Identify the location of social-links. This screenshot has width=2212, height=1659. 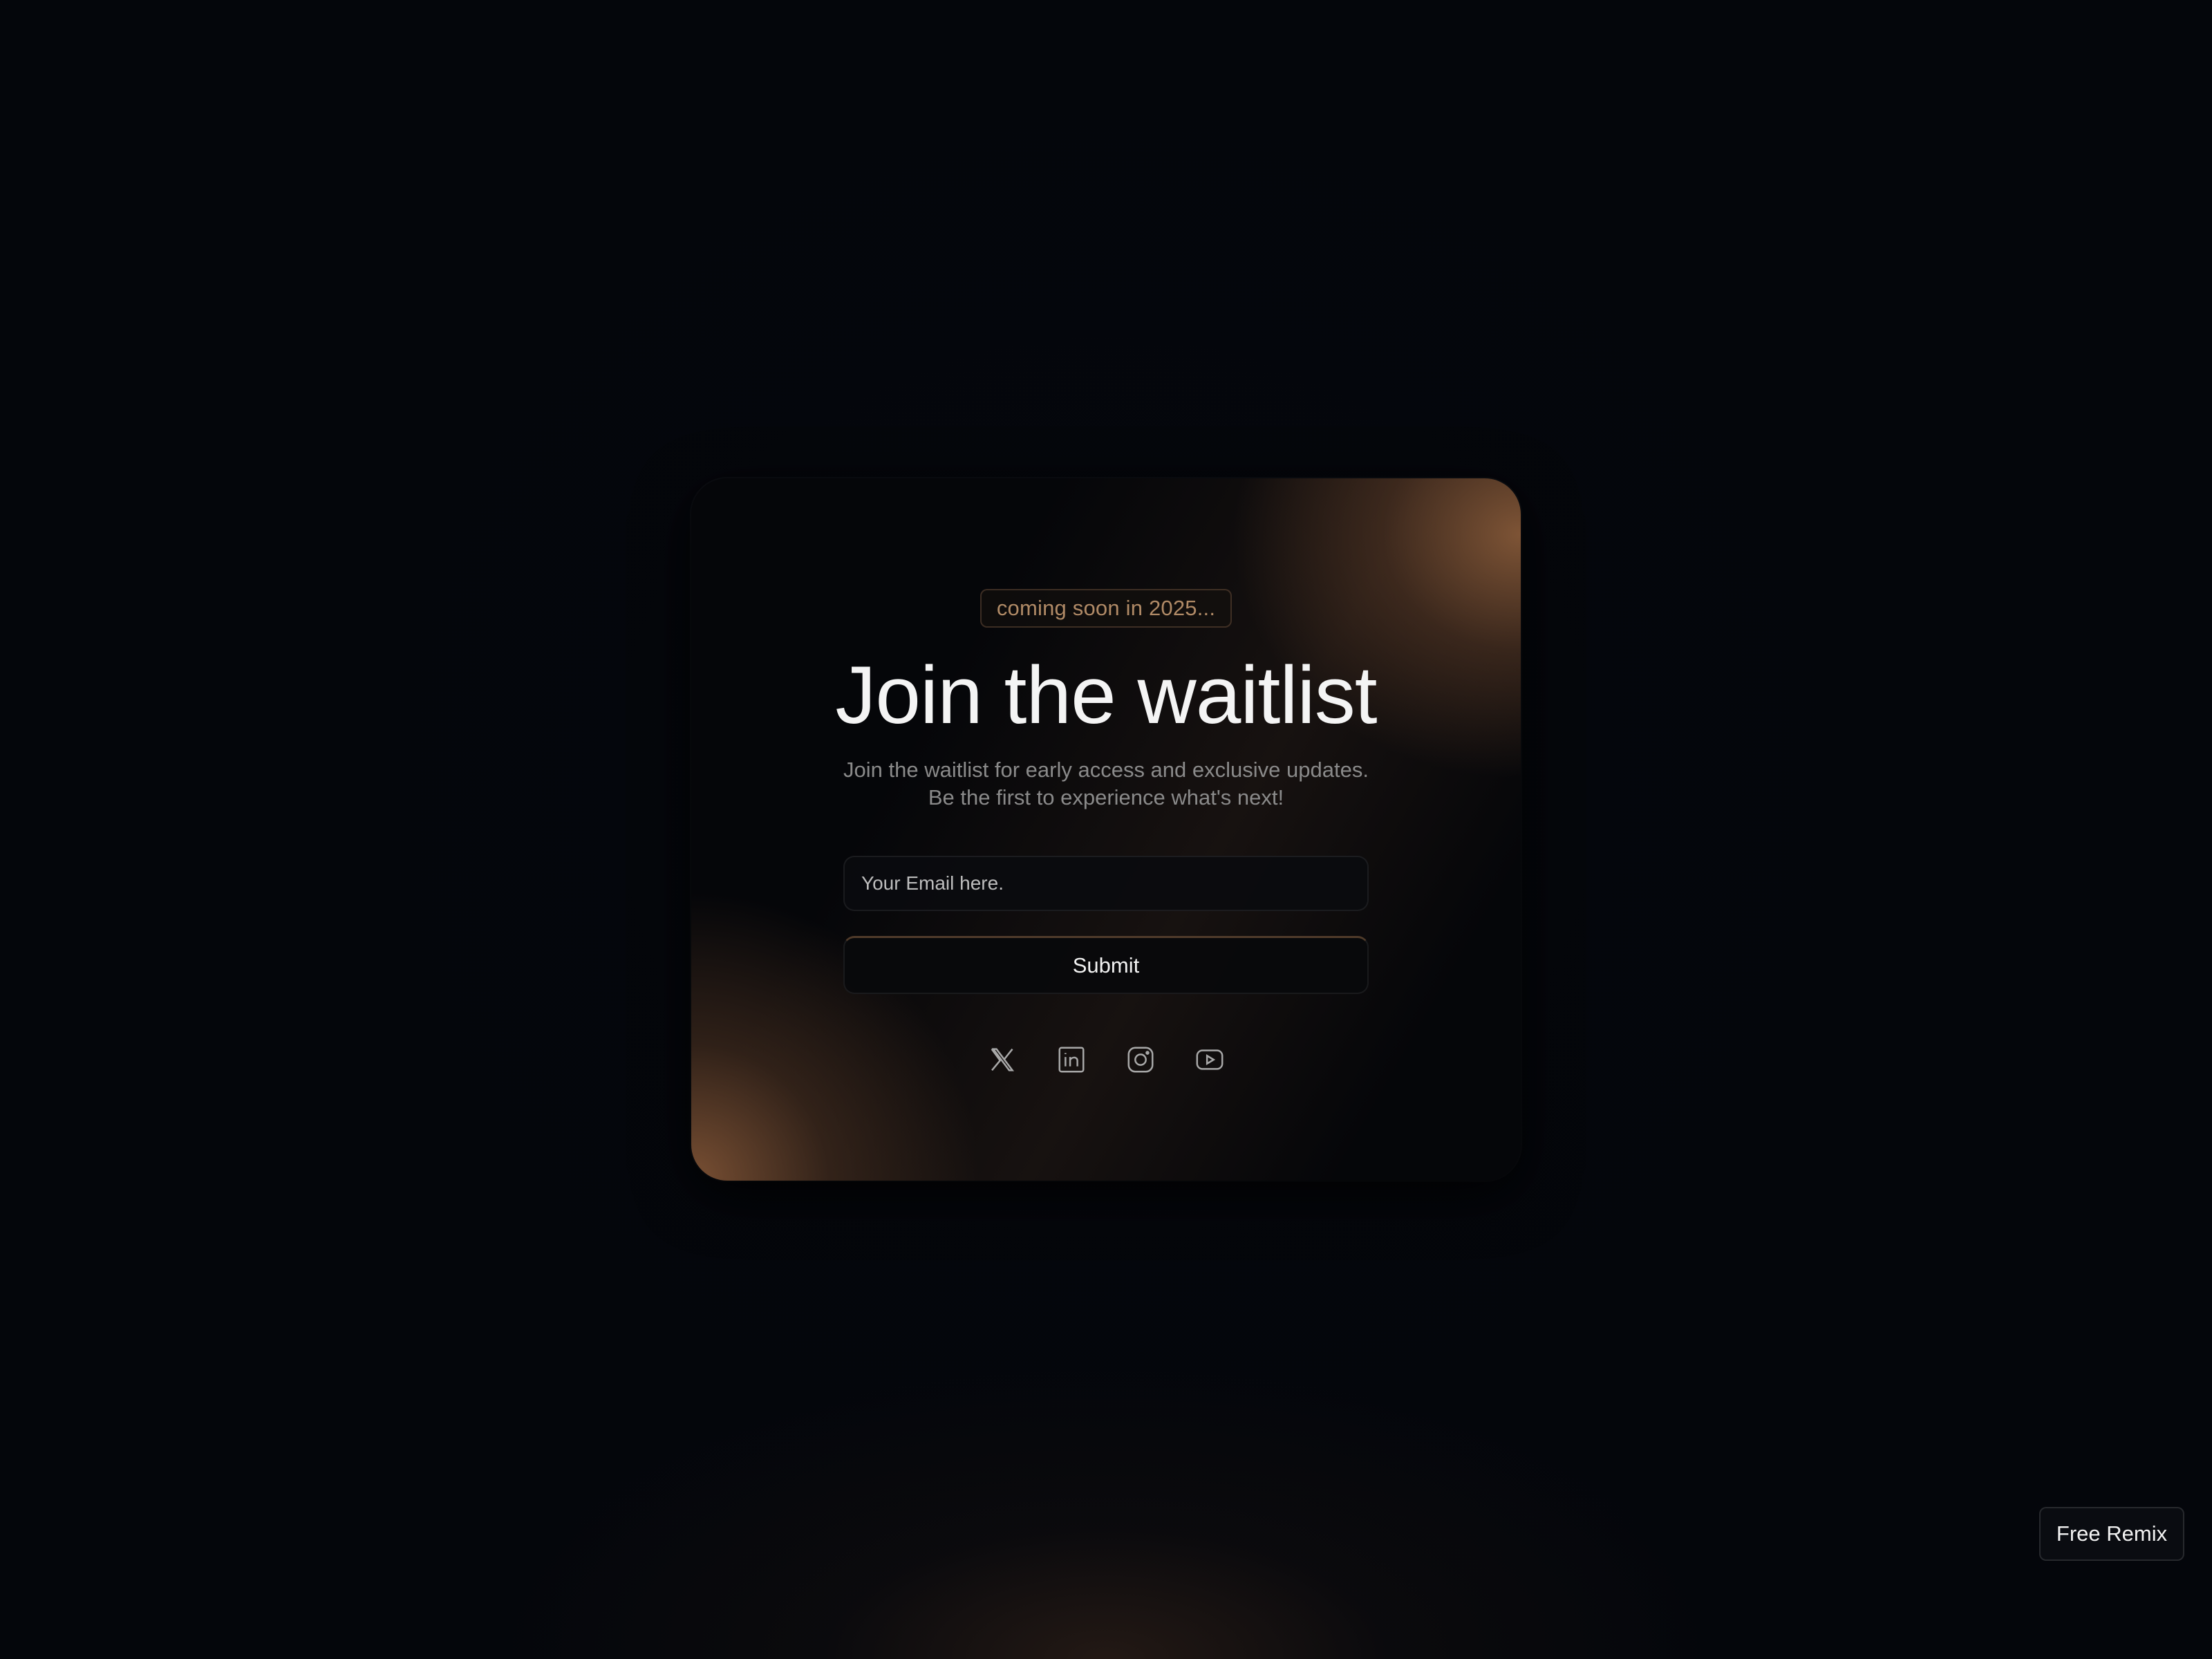
(1106, 1059).